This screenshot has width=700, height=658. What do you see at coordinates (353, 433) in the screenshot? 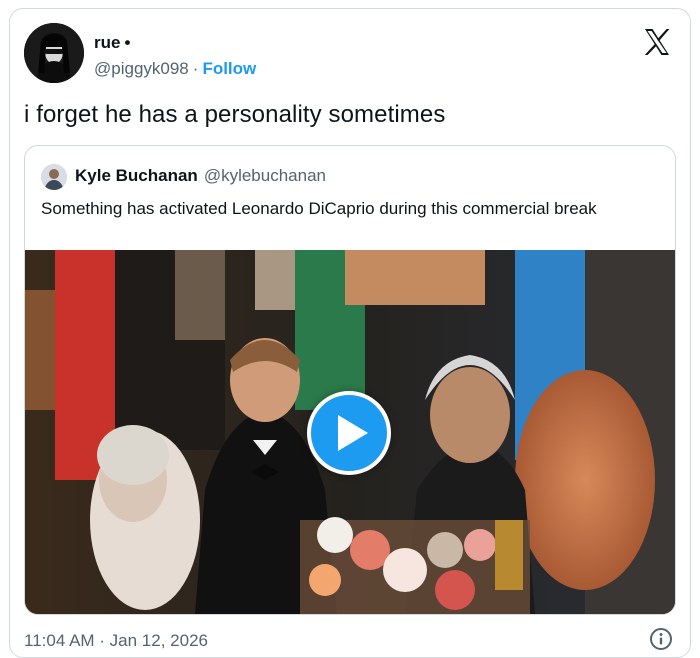
I see `play-icon` at bounding box center [353, 433].